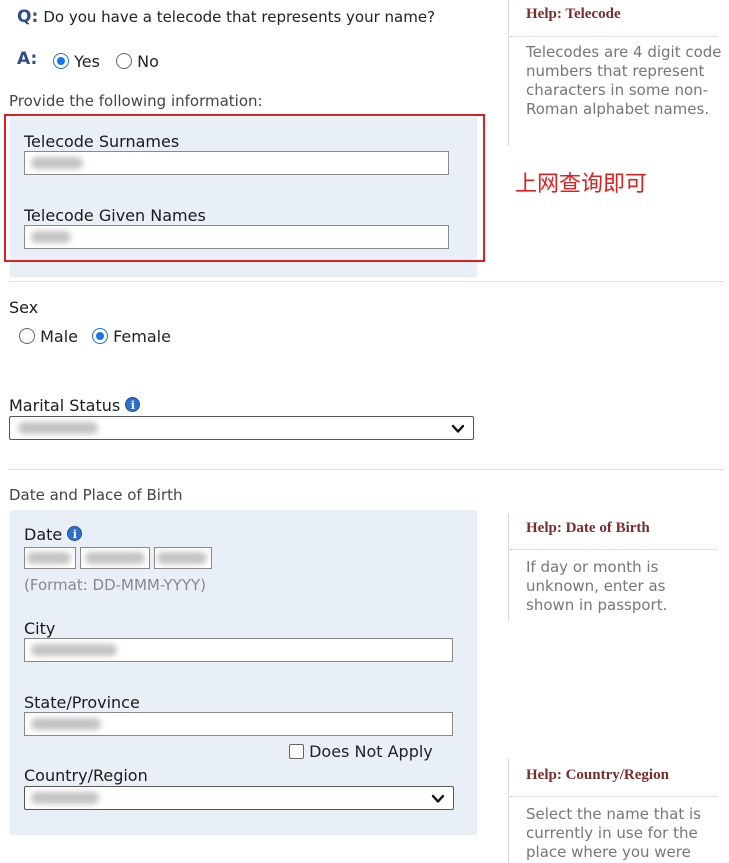 The height and width of the screenshot is (863, 729). I want to click on sex-male-label: Male, so click(59, 336).